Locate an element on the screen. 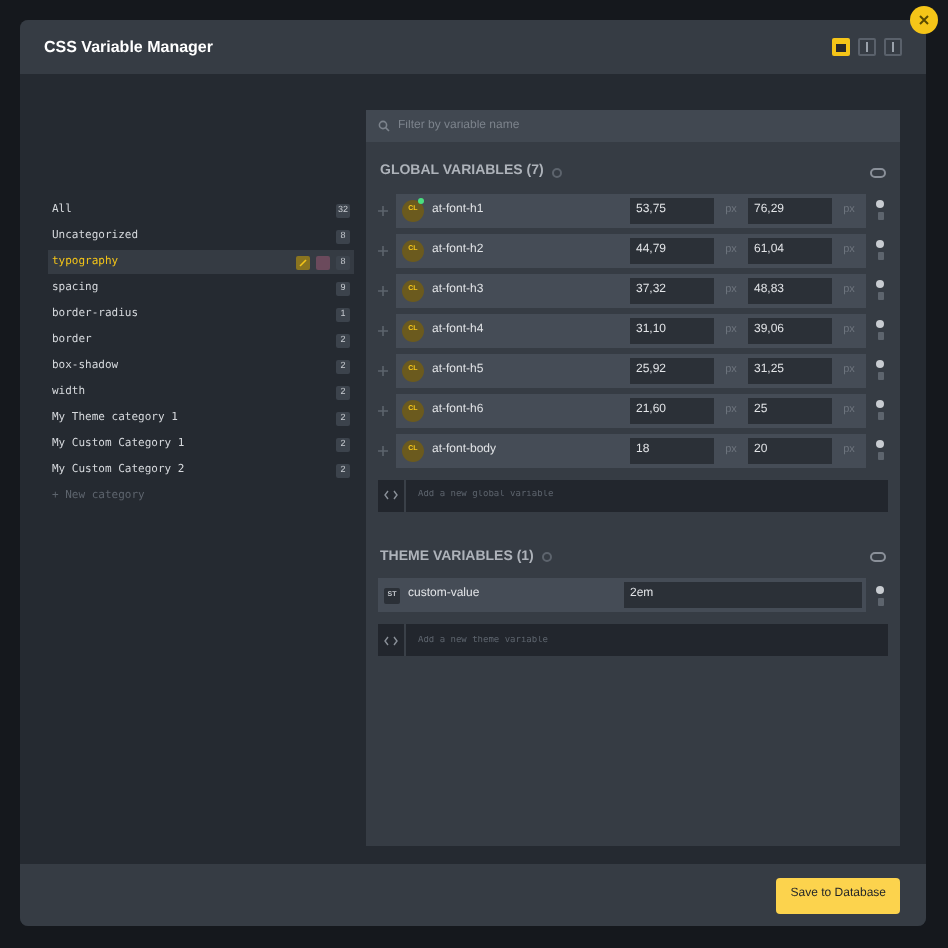 This screenshot has width=948, height=948. close-icon is located at coordinates (924, 20).